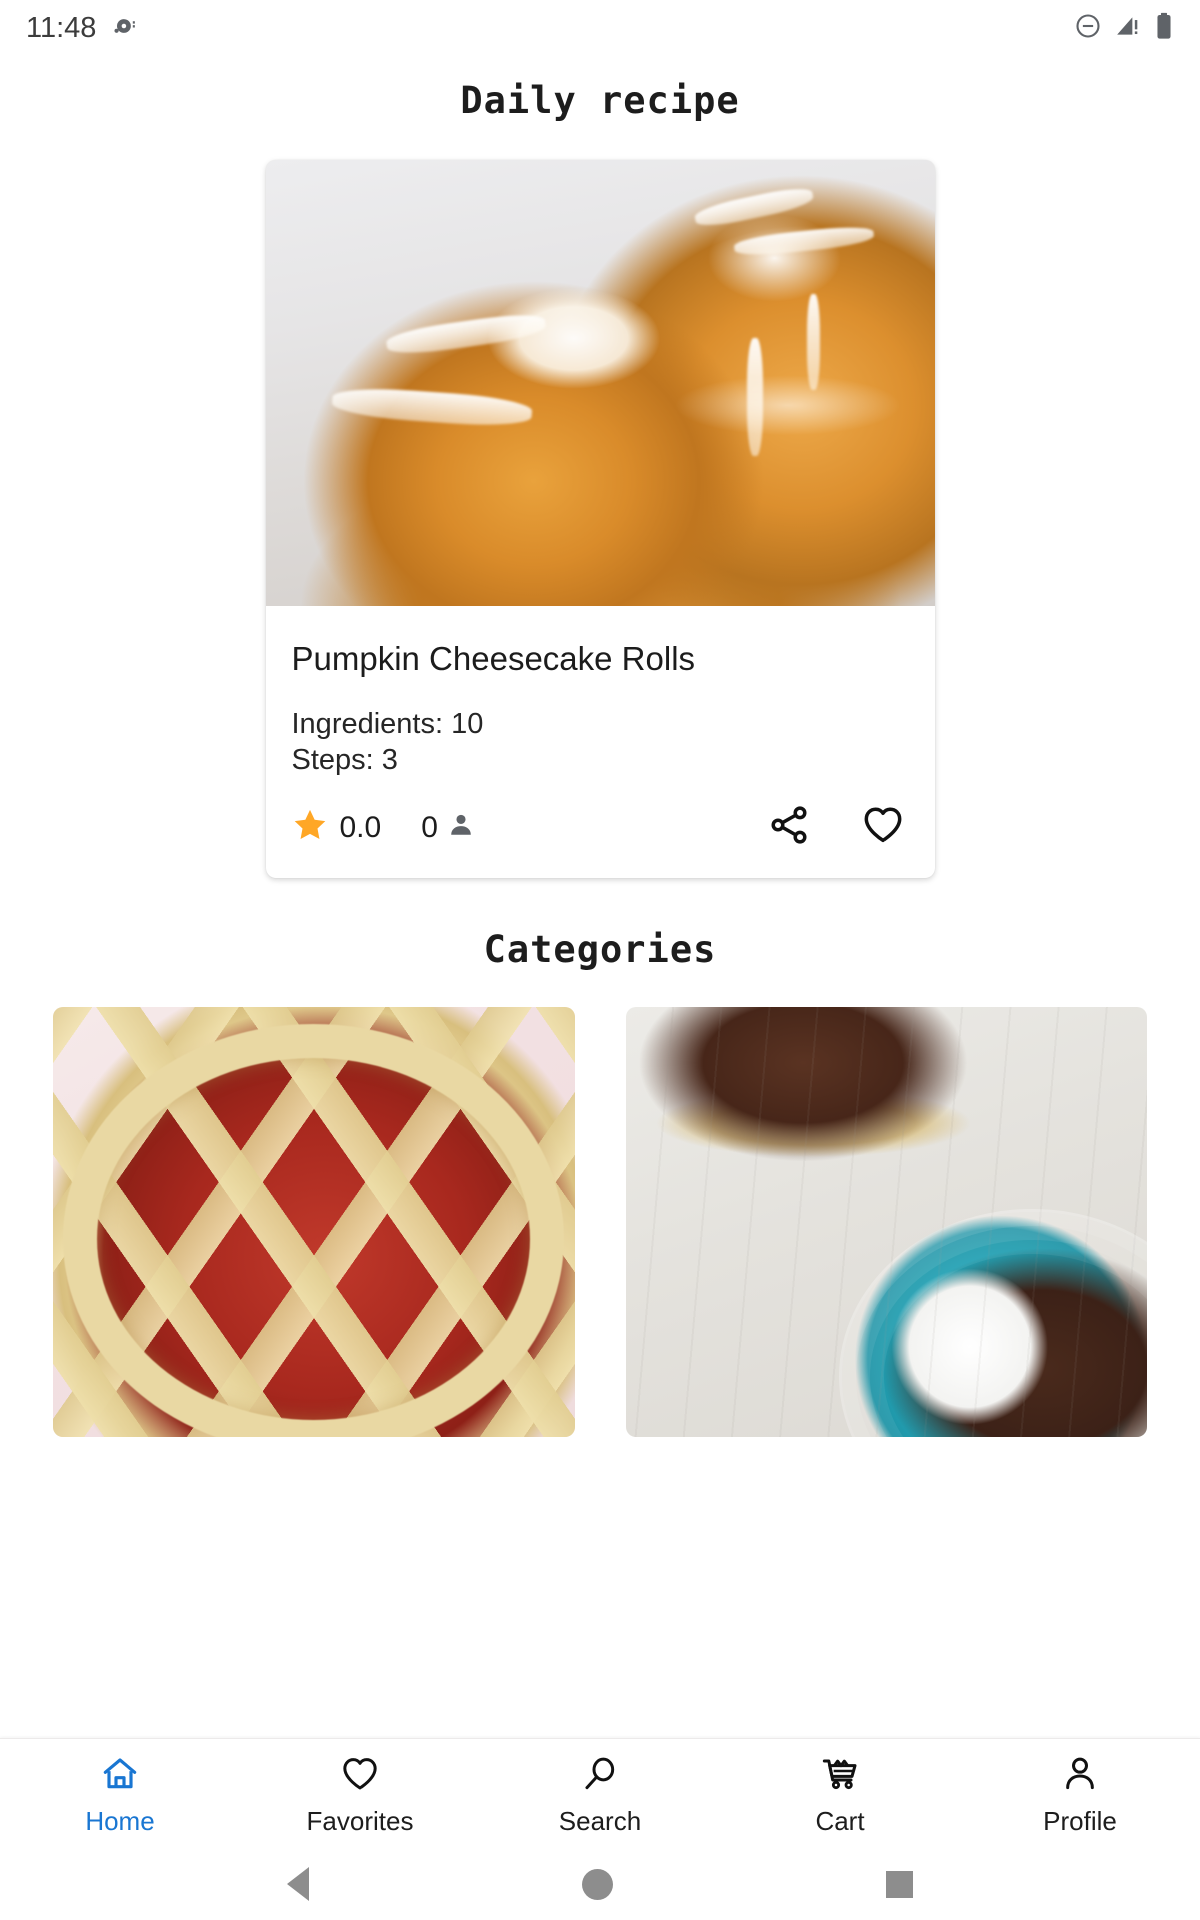 Image resolution: width=1200 pixels, height=1920 pixels. What do you see at coordinates (1088, 28) in the screenshot?
I see `do-not-disturb-icon` at bounding box center [1088, 28].